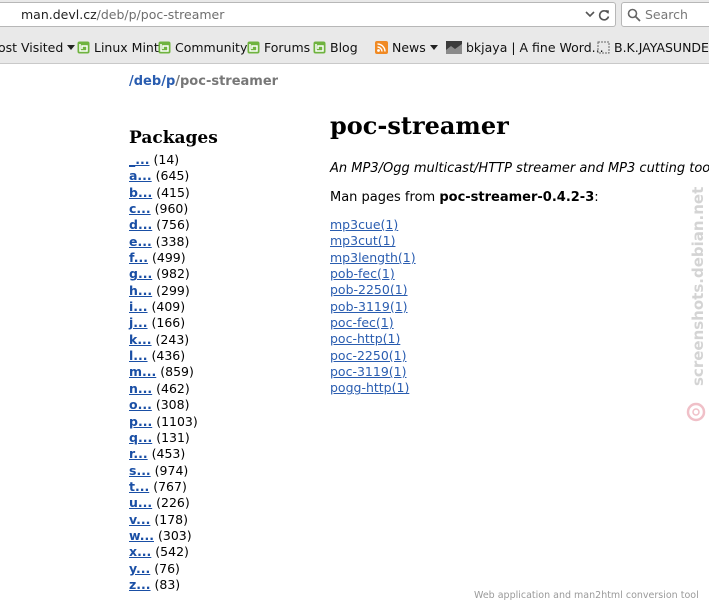 The width and height of the screenshot is (709, 601). I want to click on man-page-item: pob-3119(1), so click(373, 307).